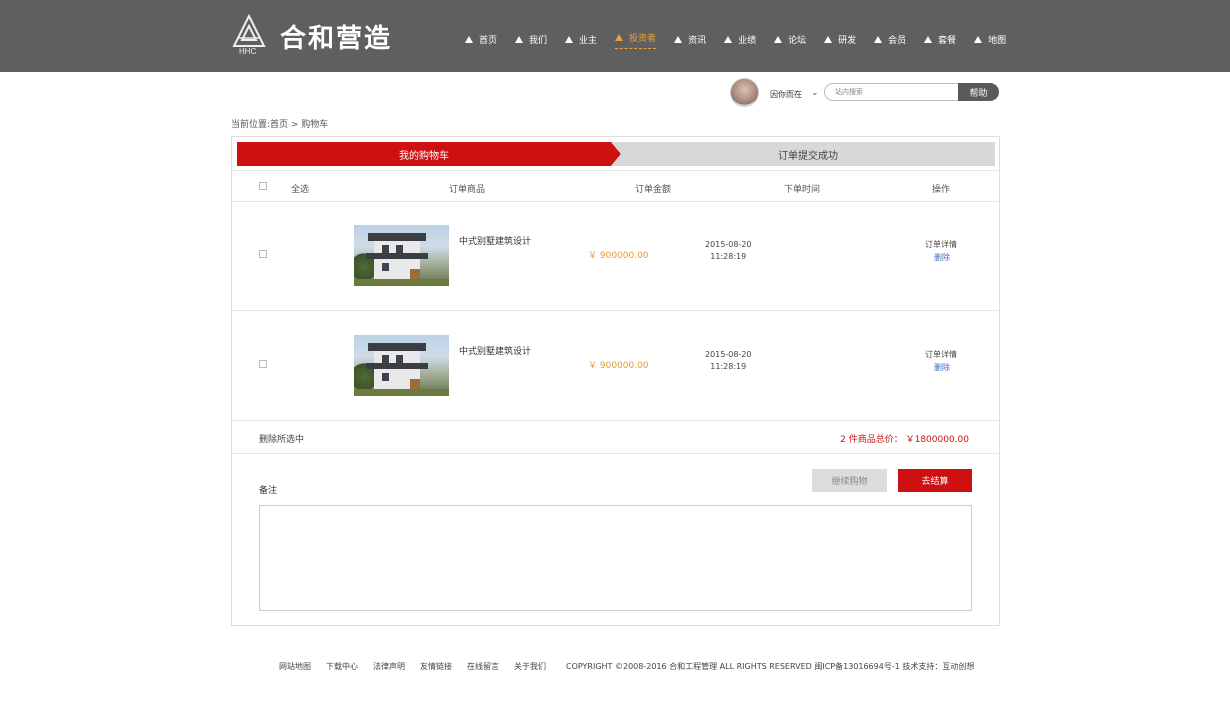 Image resolution: width=1230 pixels, height=707 pixels. What do you see at coordinates (653, 190) in the screenshot?
I see `header-amount: 订单金额` at bounding box center [653, 190].